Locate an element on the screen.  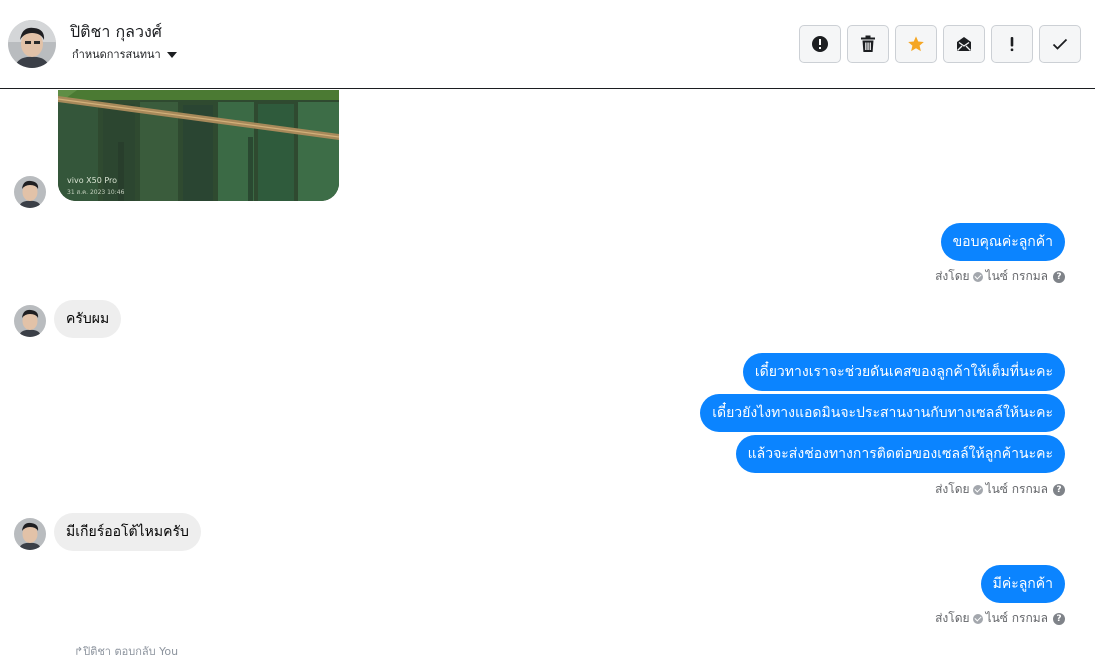
caret-down-icon is located at coordinates (171, 54).